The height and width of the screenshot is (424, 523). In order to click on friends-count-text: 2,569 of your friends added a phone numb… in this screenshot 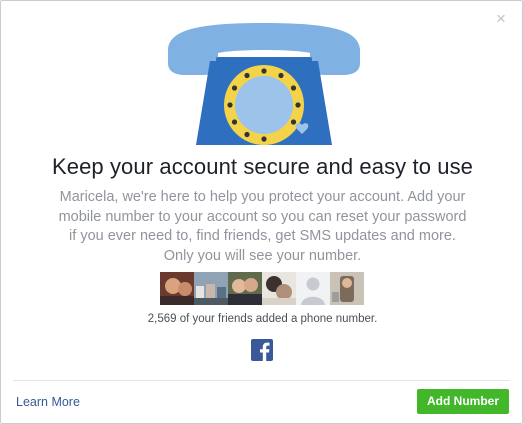, I will do `click(262, 319)`.